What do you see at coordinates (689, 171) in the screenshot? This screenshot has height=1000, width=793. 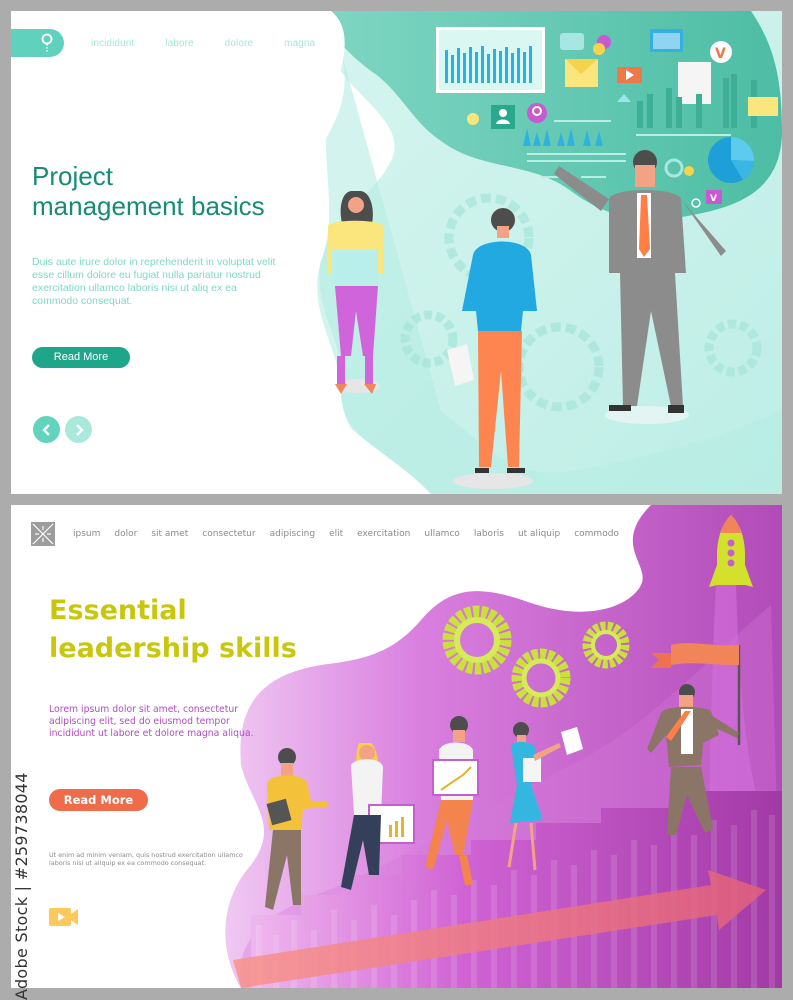 I see `gear-icon` at bounding box center [689, 171].